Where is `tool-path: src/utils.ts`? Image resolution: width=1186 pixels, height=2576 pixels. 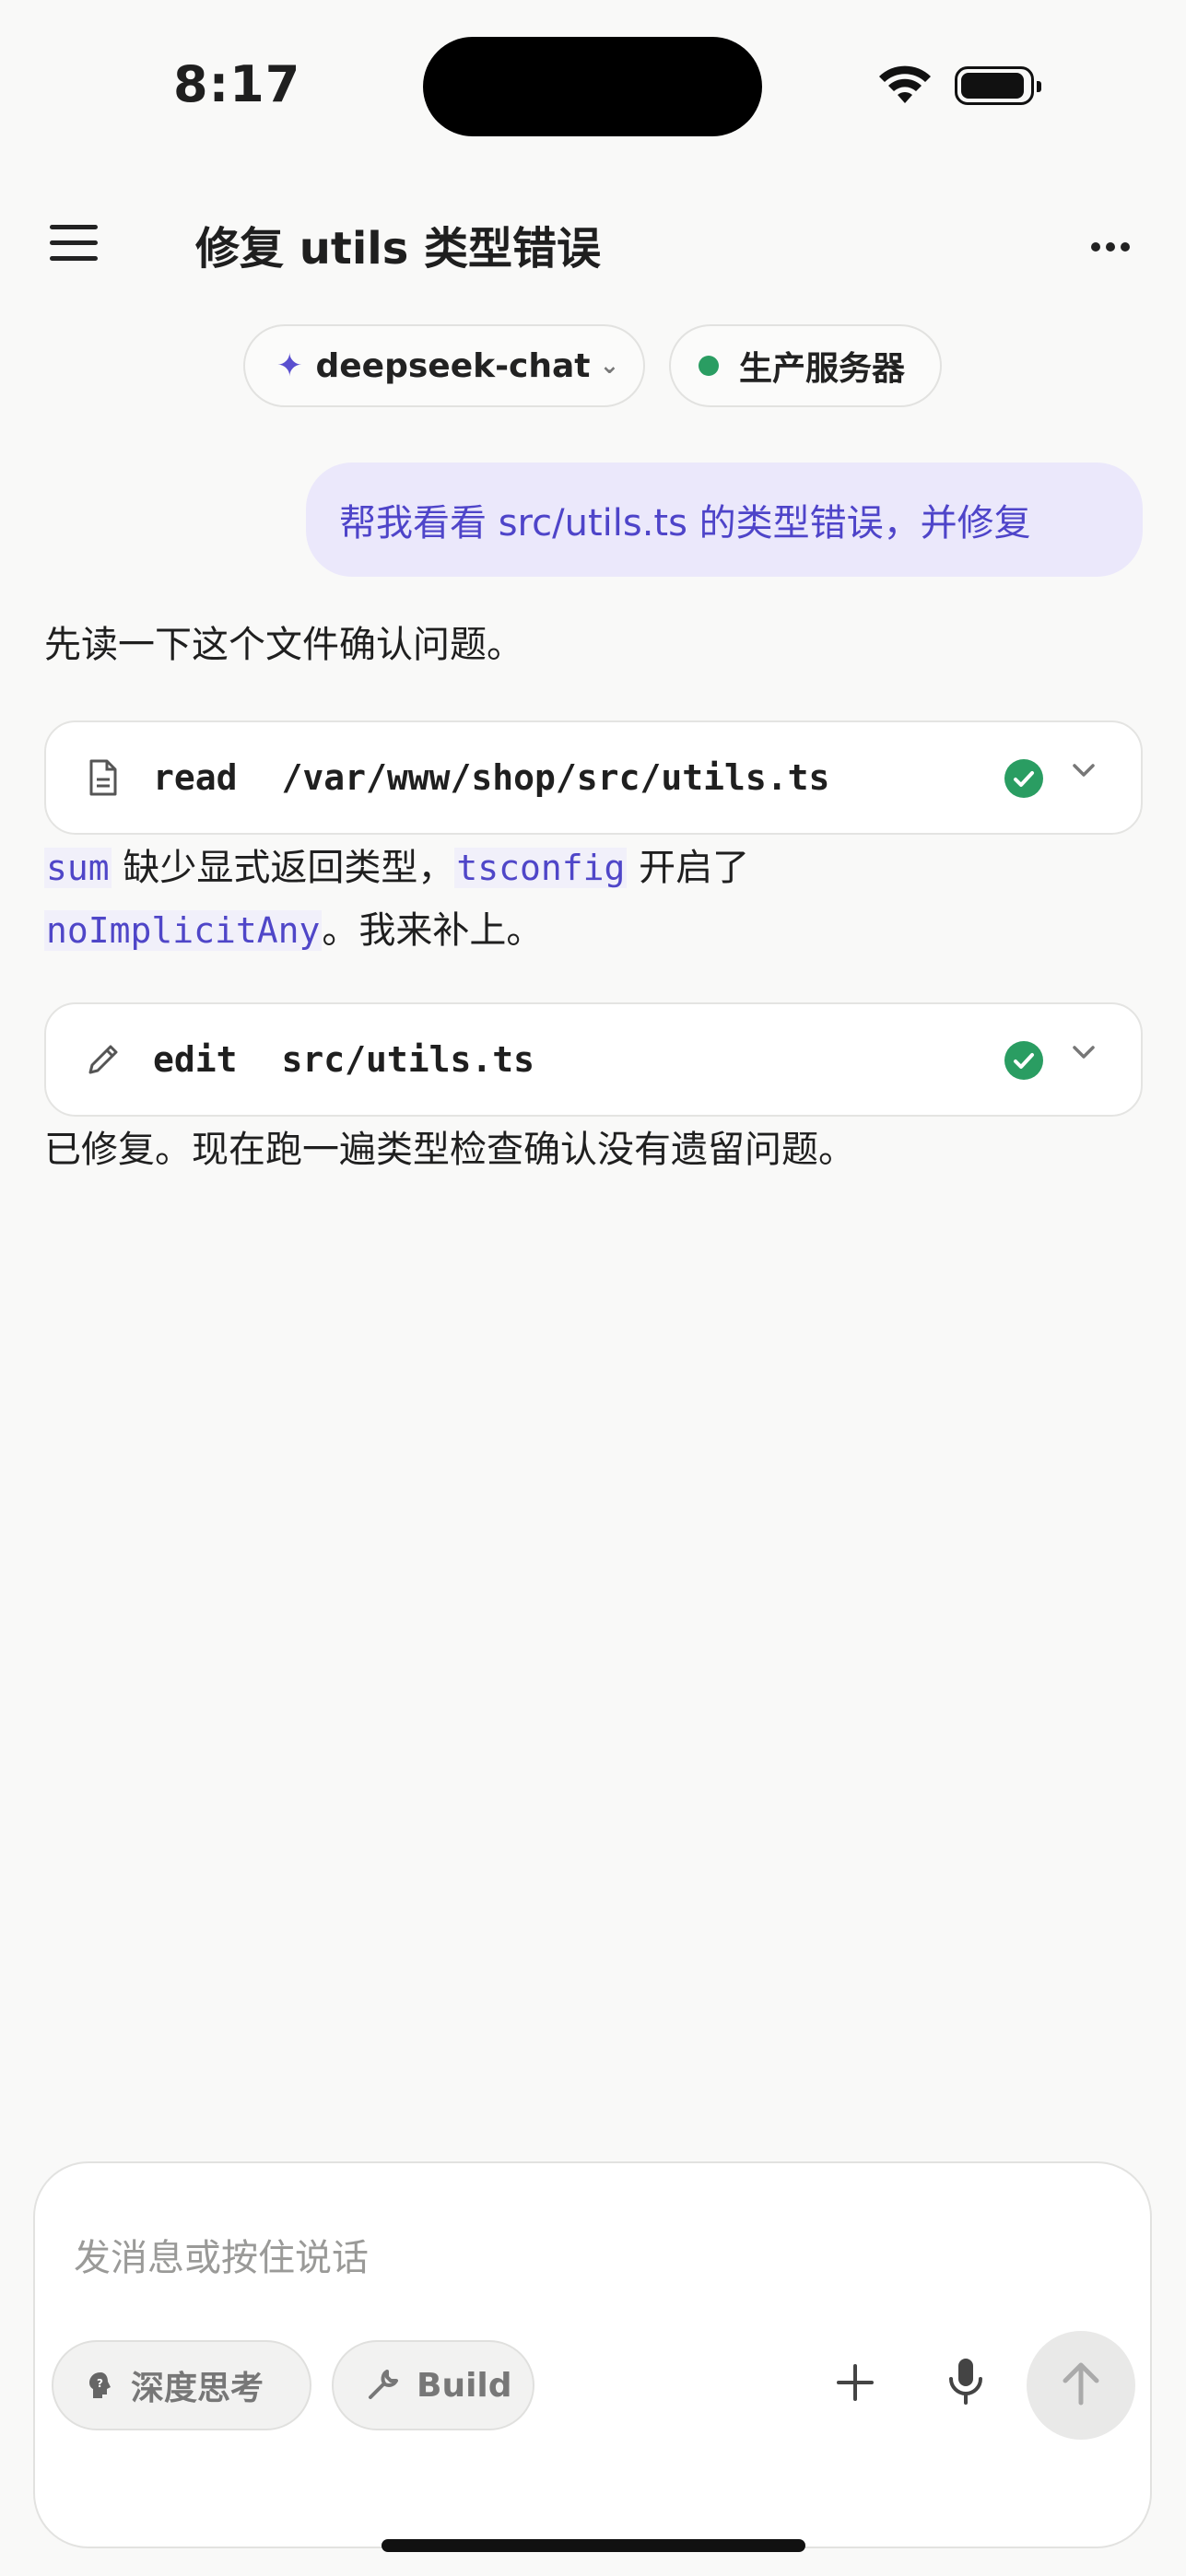
tool-path: src/utils.ts is located at coordinates (408, 1059).